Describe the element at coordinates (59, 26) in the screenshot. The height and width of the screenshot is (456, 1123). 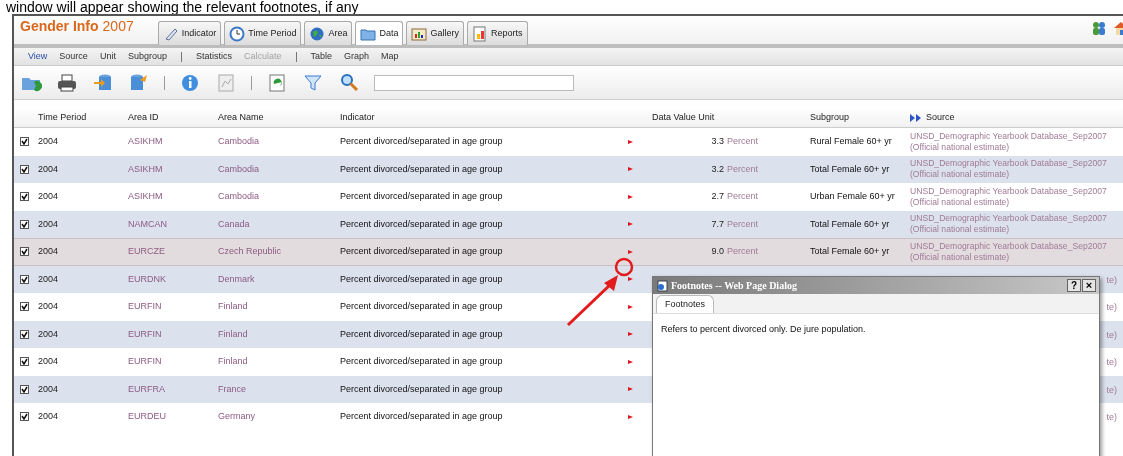
I see `app-title: Gender Info` at that location.